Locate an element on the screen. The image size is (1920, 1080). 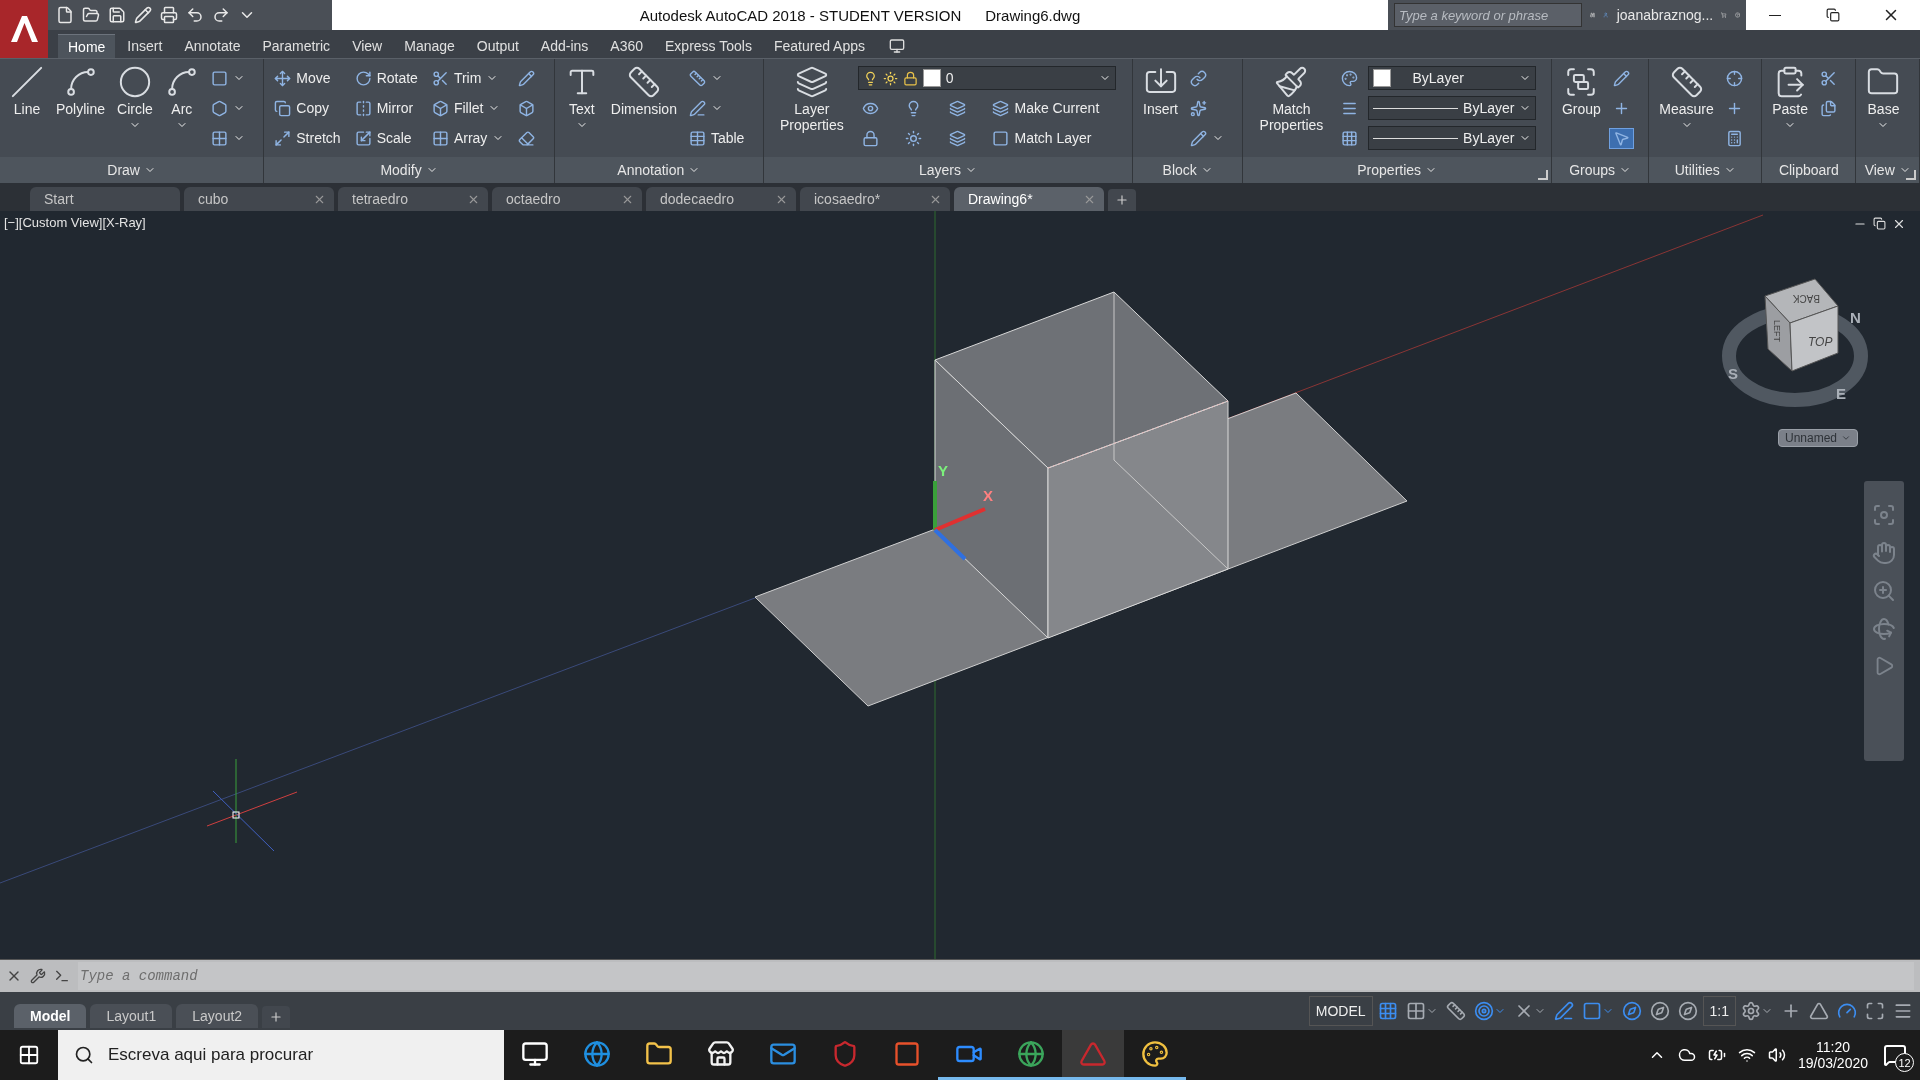
panel-title-bar: Modify is located at coordinates (409, 170).